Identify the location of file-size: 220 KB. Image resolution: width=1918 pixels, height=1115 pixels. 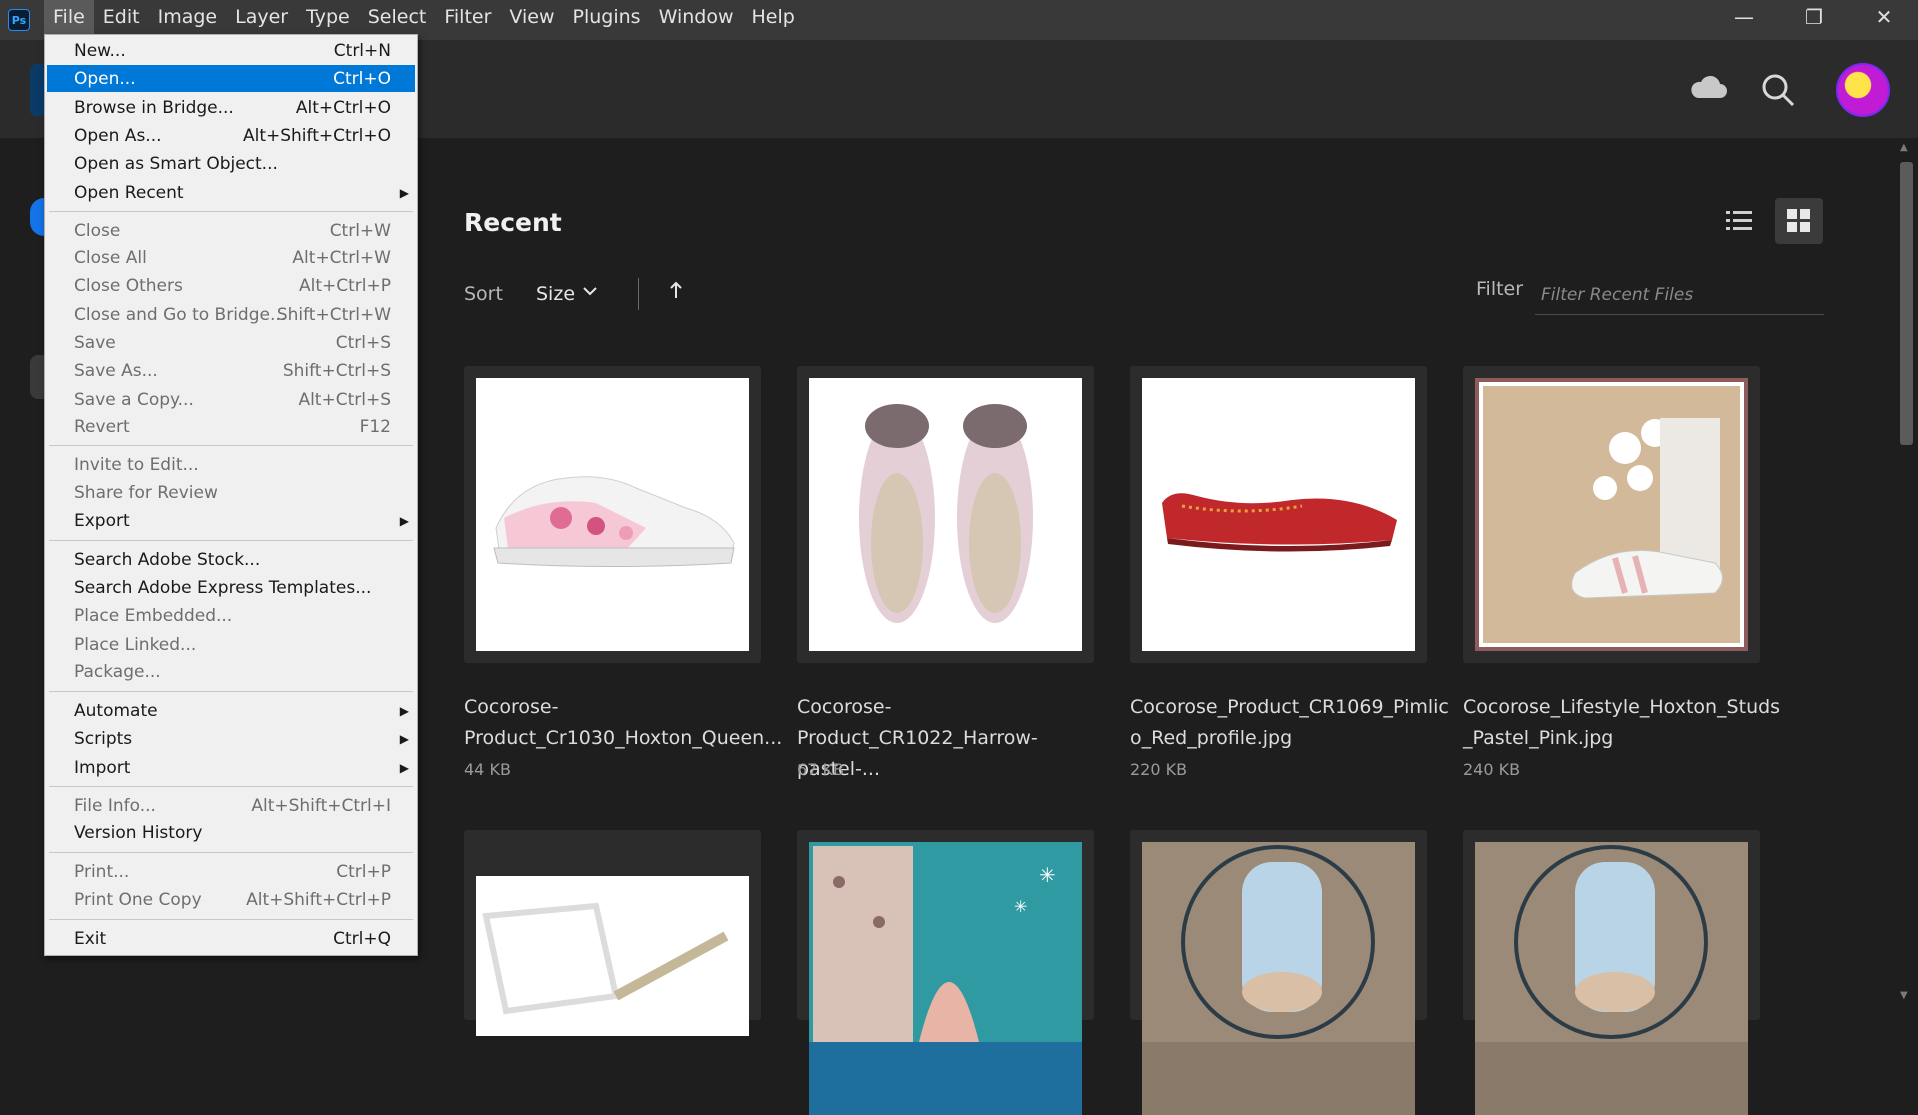
(1159, 769).